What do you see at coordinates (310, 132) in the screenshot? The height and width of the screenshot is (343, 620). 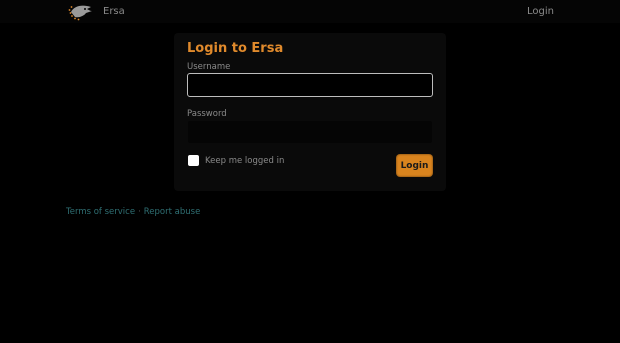 I see `password-field` at bounding box center [310, 132].